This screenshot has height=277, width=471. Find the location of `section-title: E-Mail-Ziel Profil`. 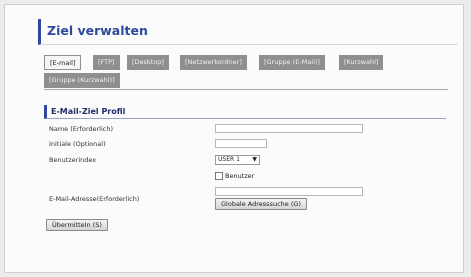

section-title: E-Mail-Ziel Profil is located at coordinates (88, 111).